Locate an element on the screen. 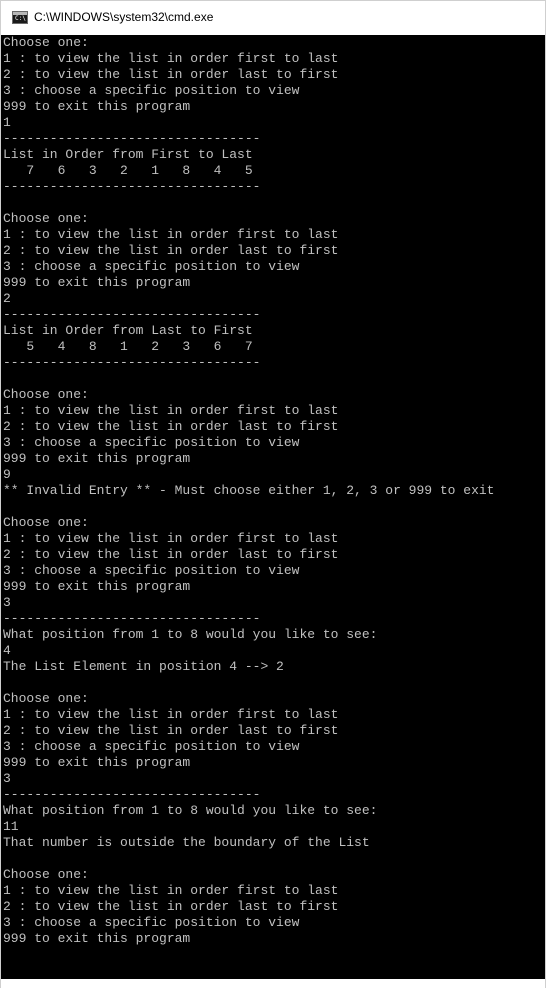 This screenshot has height=988, width=546. console-line: The List Element in position 4 --> 2 is located at coordinates (143, 666).